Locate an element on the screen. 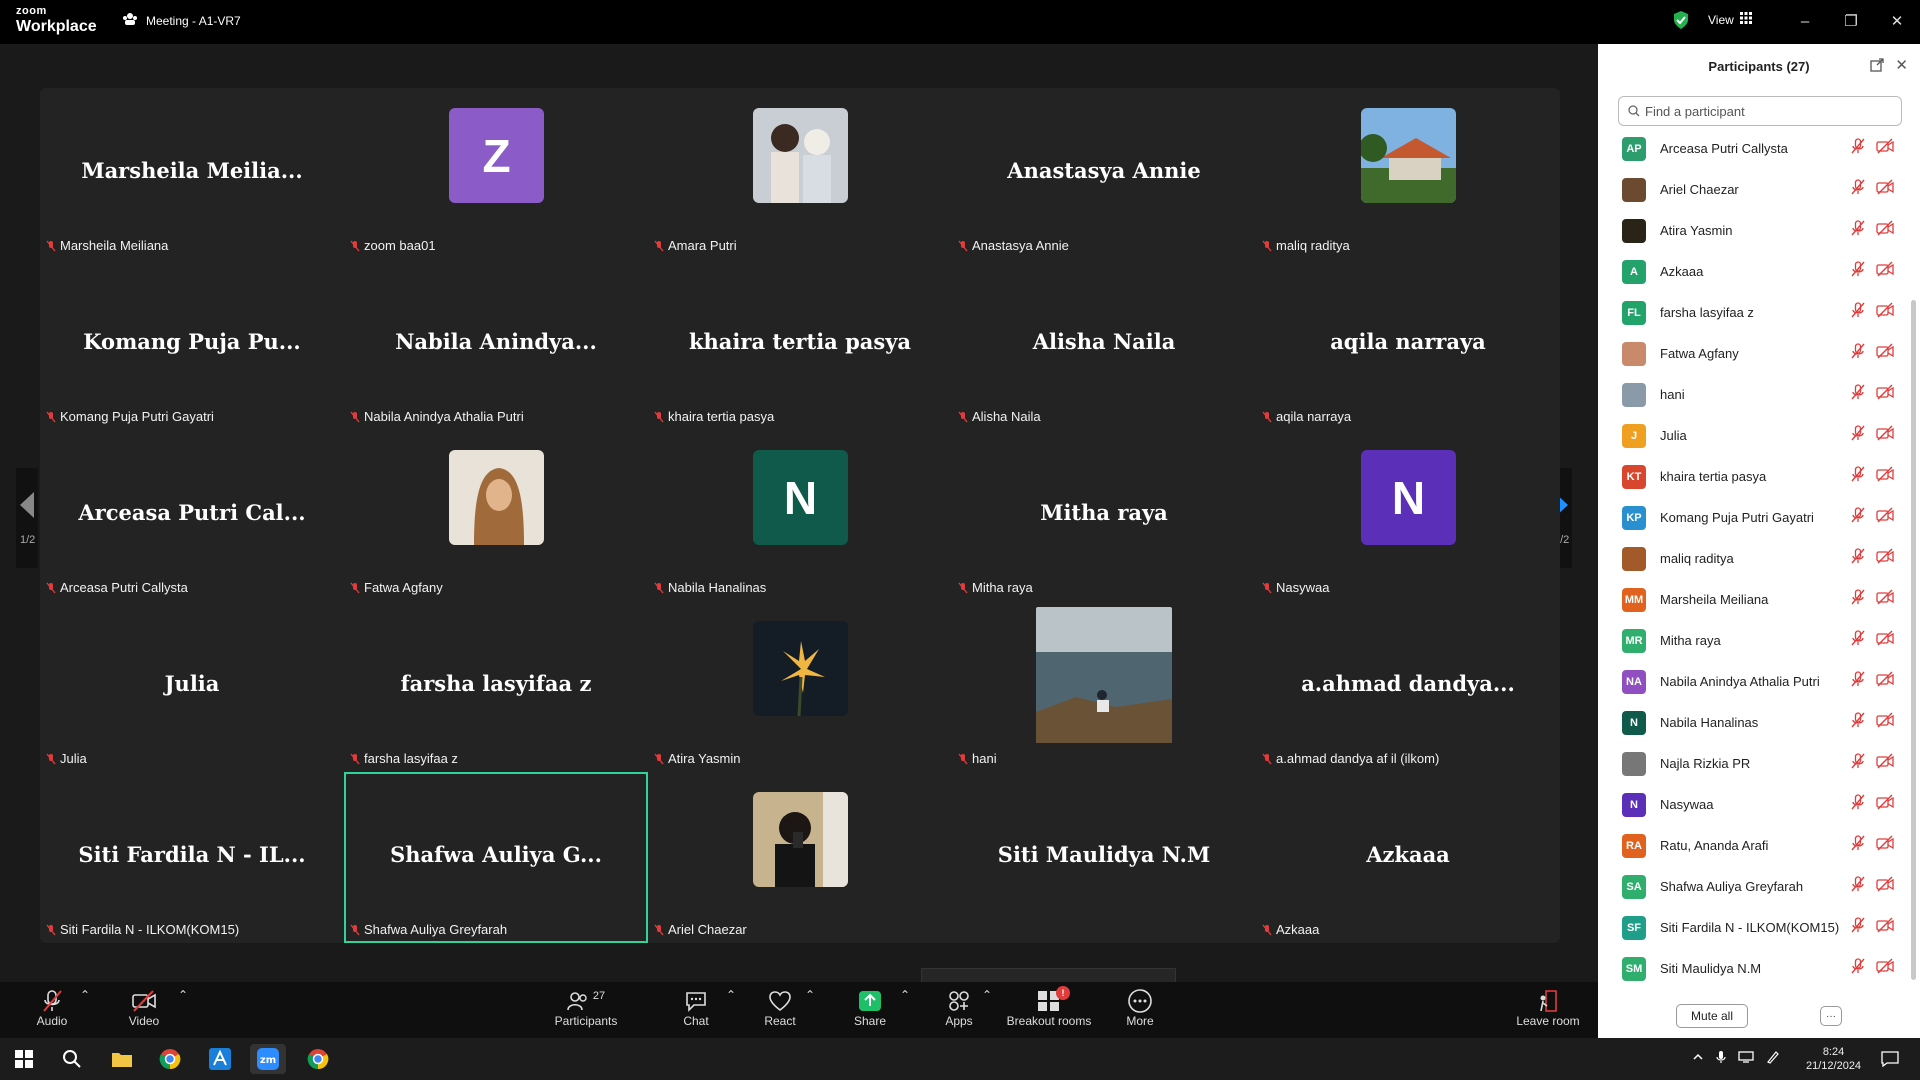 The height and width of the screenshot is (1080, 1920). taskbar-clock: 8:24 21/12/2024 is located at coordinates (1833, 1059).